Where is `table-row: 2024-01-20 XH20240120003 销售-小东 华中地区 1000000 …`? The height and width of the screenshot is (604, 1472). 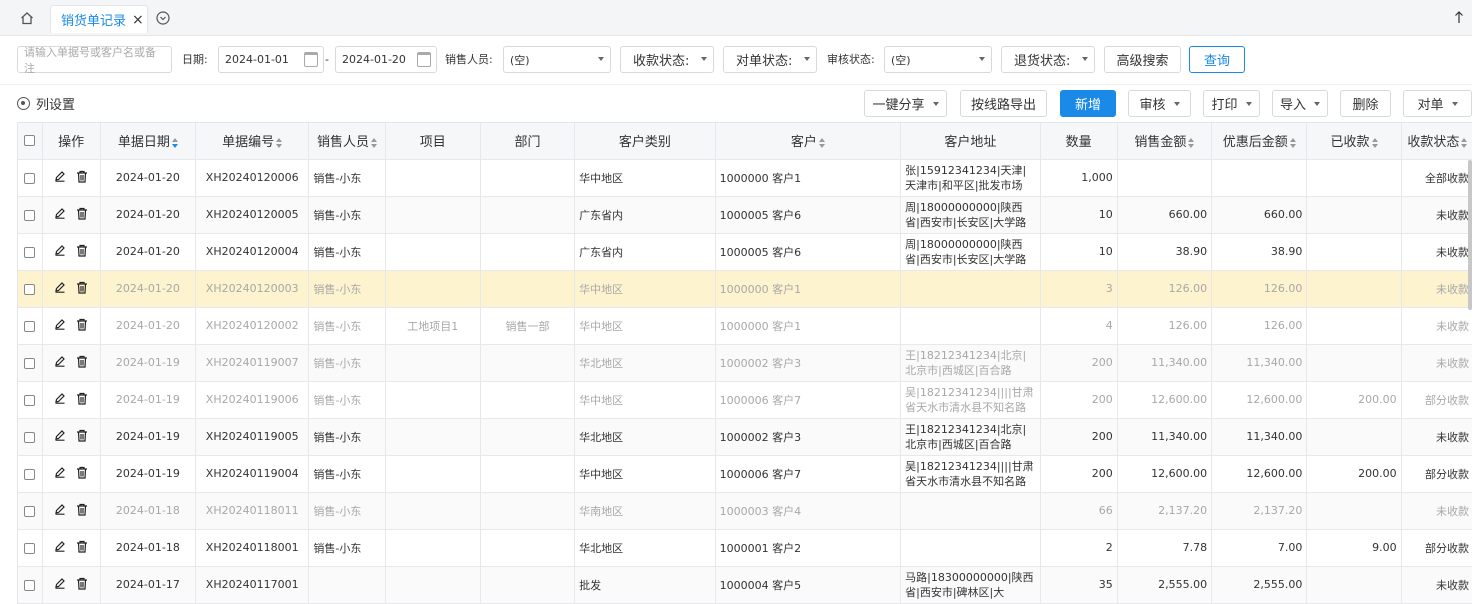
table-row: 2024-01-20 XH20240120003 销售-小东 华中地区 1000000 … is located at coordinates (745, 289).